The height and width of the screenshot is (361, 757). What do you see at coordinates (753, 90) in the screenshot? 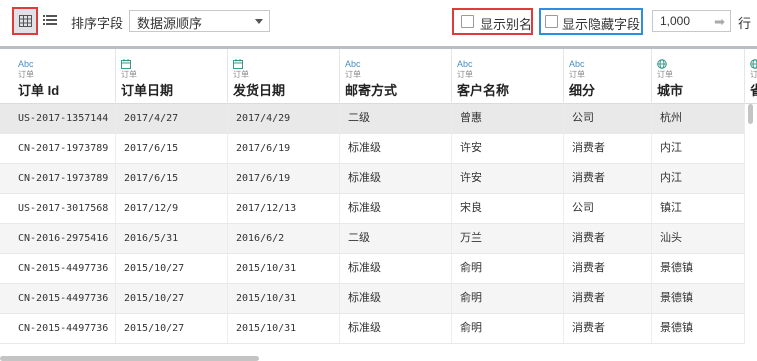
I see `column-name: 省` at bounding box center [753, 90].